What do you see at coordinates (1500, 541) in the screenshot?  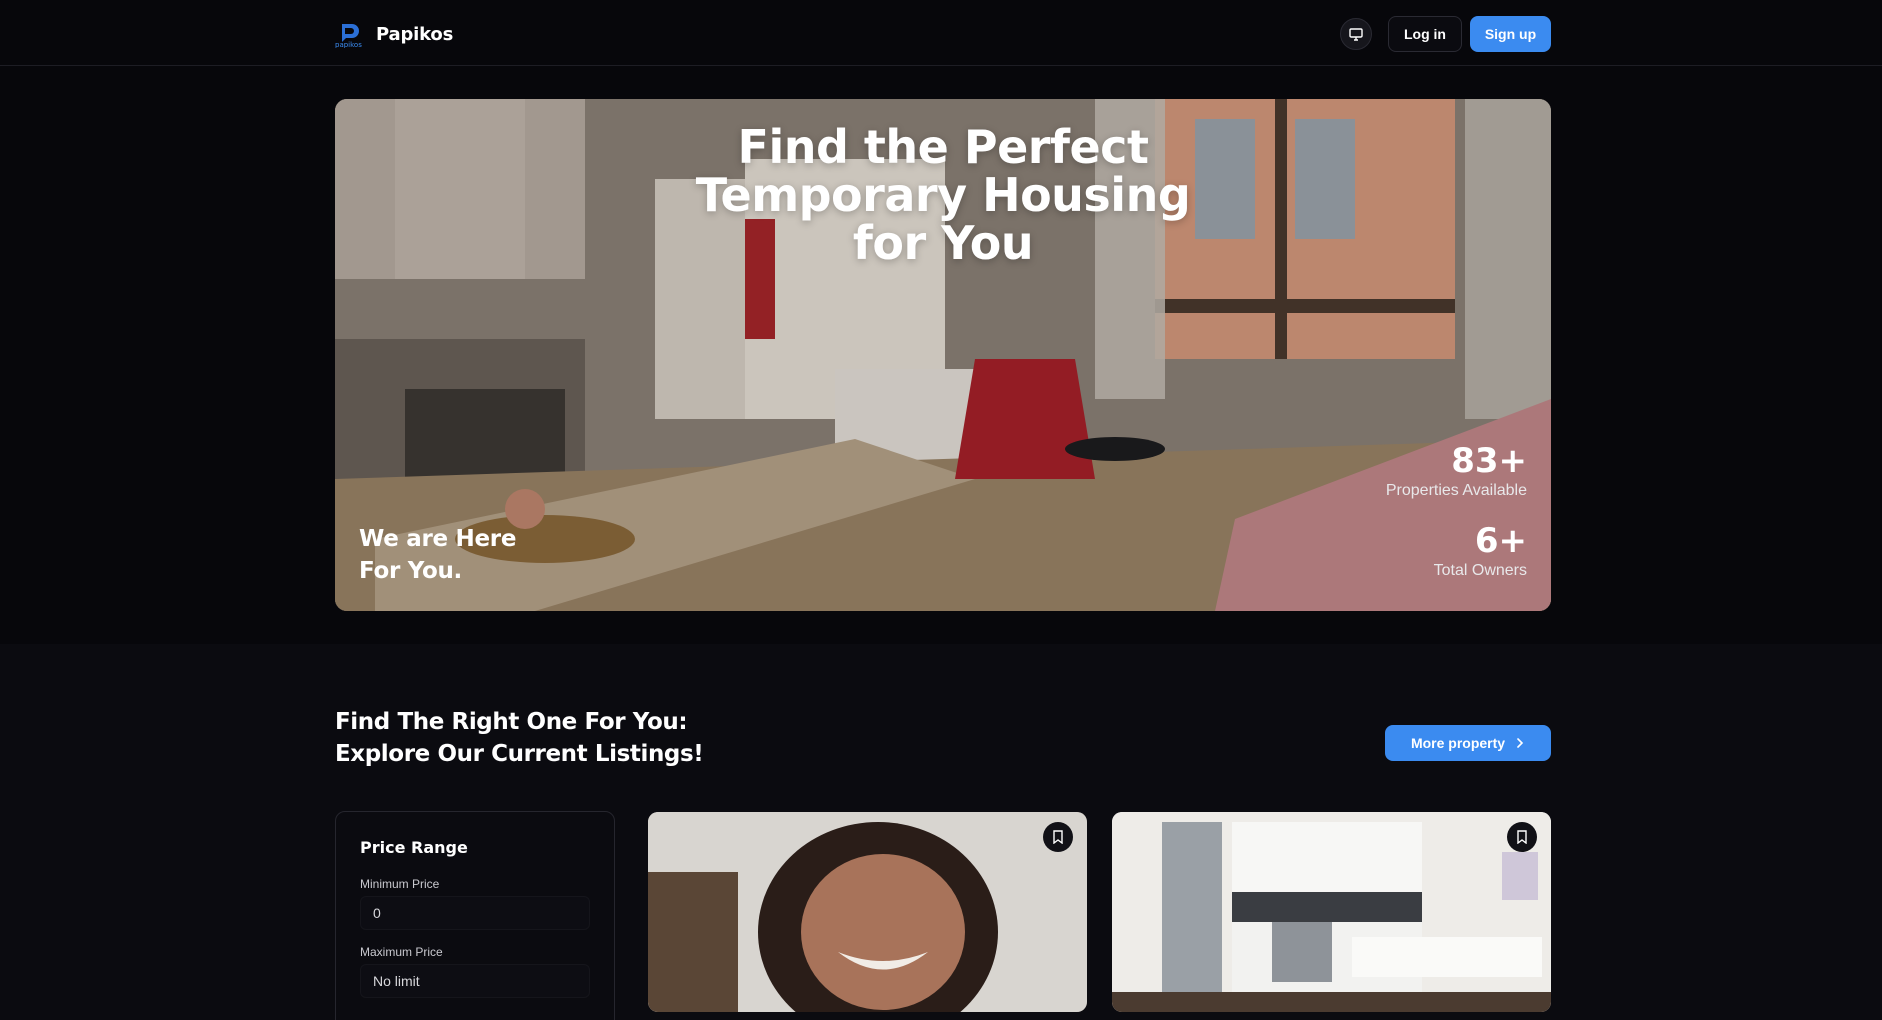 I see `stat-value: 6+` at bounding box center [1500, 541].